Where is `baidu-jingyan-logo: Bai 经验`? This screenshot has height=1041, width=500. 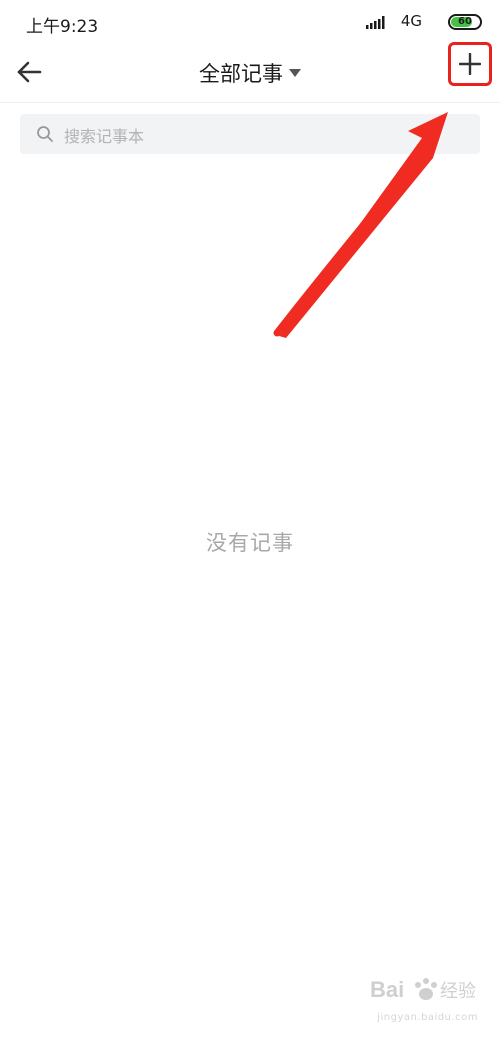 baidu-jingyan-logo: Bai 经验 is located at coordinates (423, 989).